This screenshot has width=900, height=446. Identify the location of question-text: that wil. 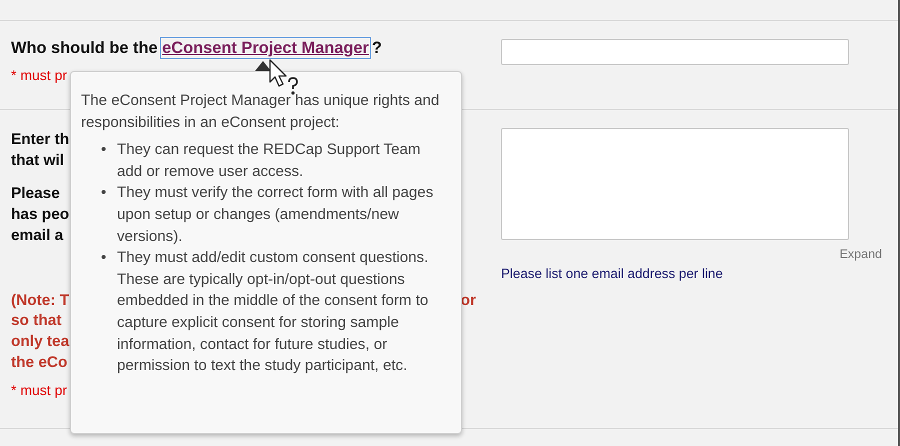
(37, 160).